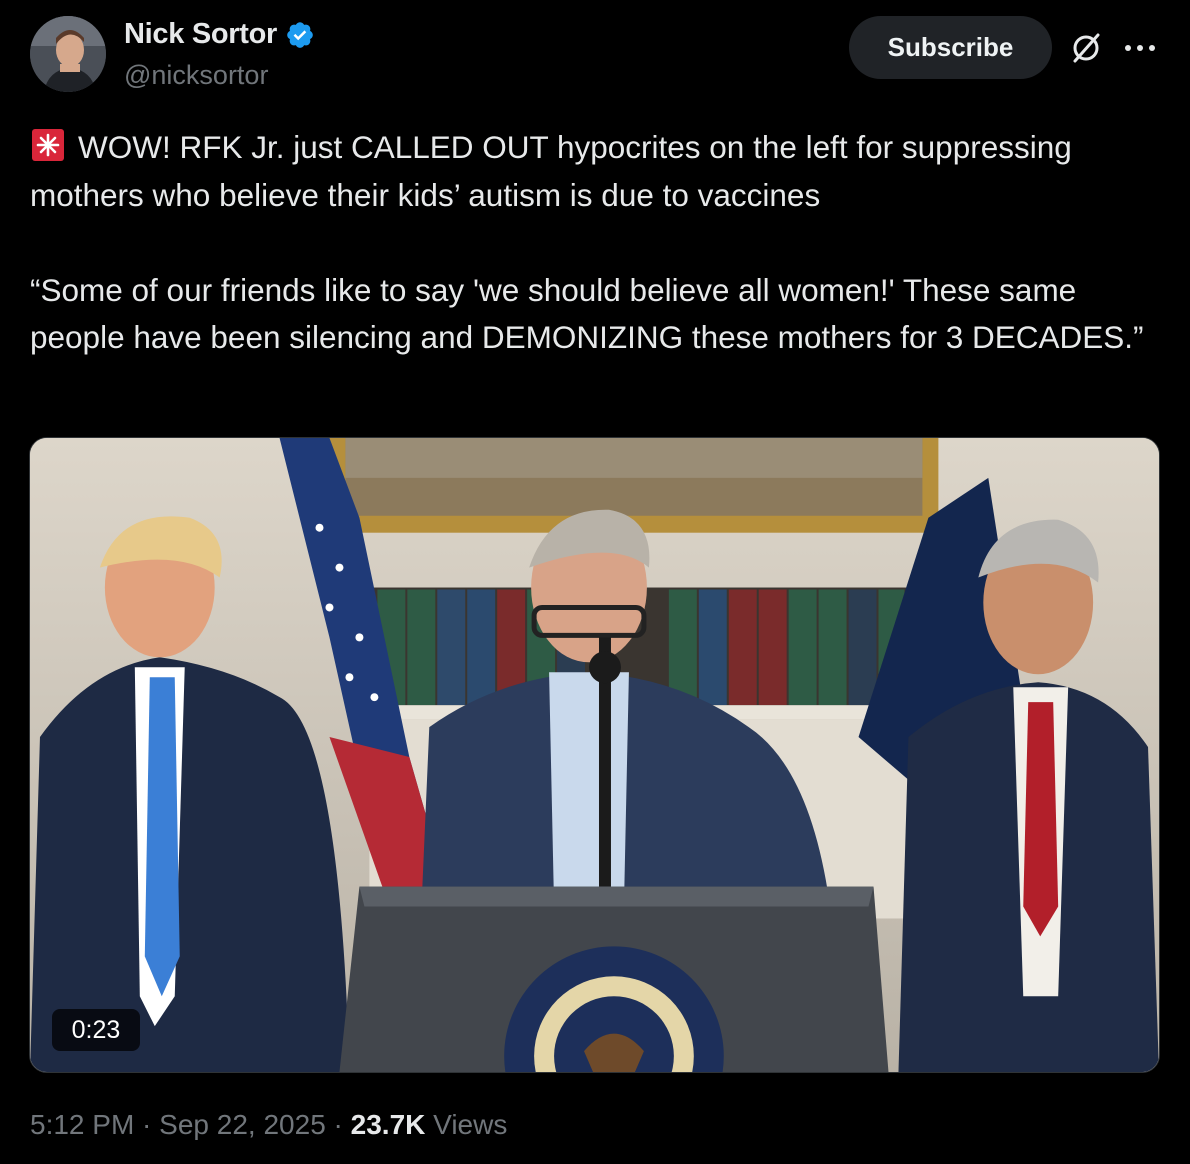 The height and width of the screenshot is (1164, 1190). Describe the element at coordinates (82, 1125) in the screenshot. I see `tweet-time: 5:12 PM` at that location.